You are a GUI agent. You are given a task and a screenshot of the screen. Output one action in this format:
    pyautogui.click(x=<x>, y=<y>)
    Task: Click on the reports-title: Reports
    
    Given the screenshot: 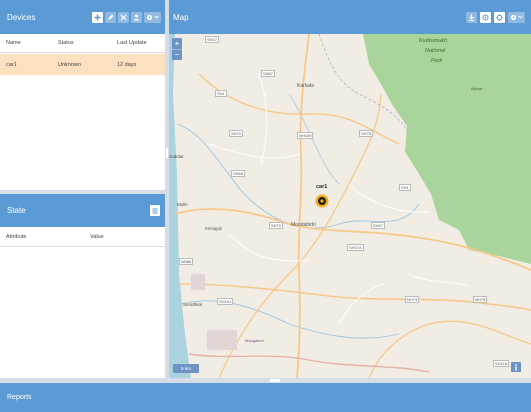 What is the action you would take?
    pyautogui.click(x=19, y=397)
    